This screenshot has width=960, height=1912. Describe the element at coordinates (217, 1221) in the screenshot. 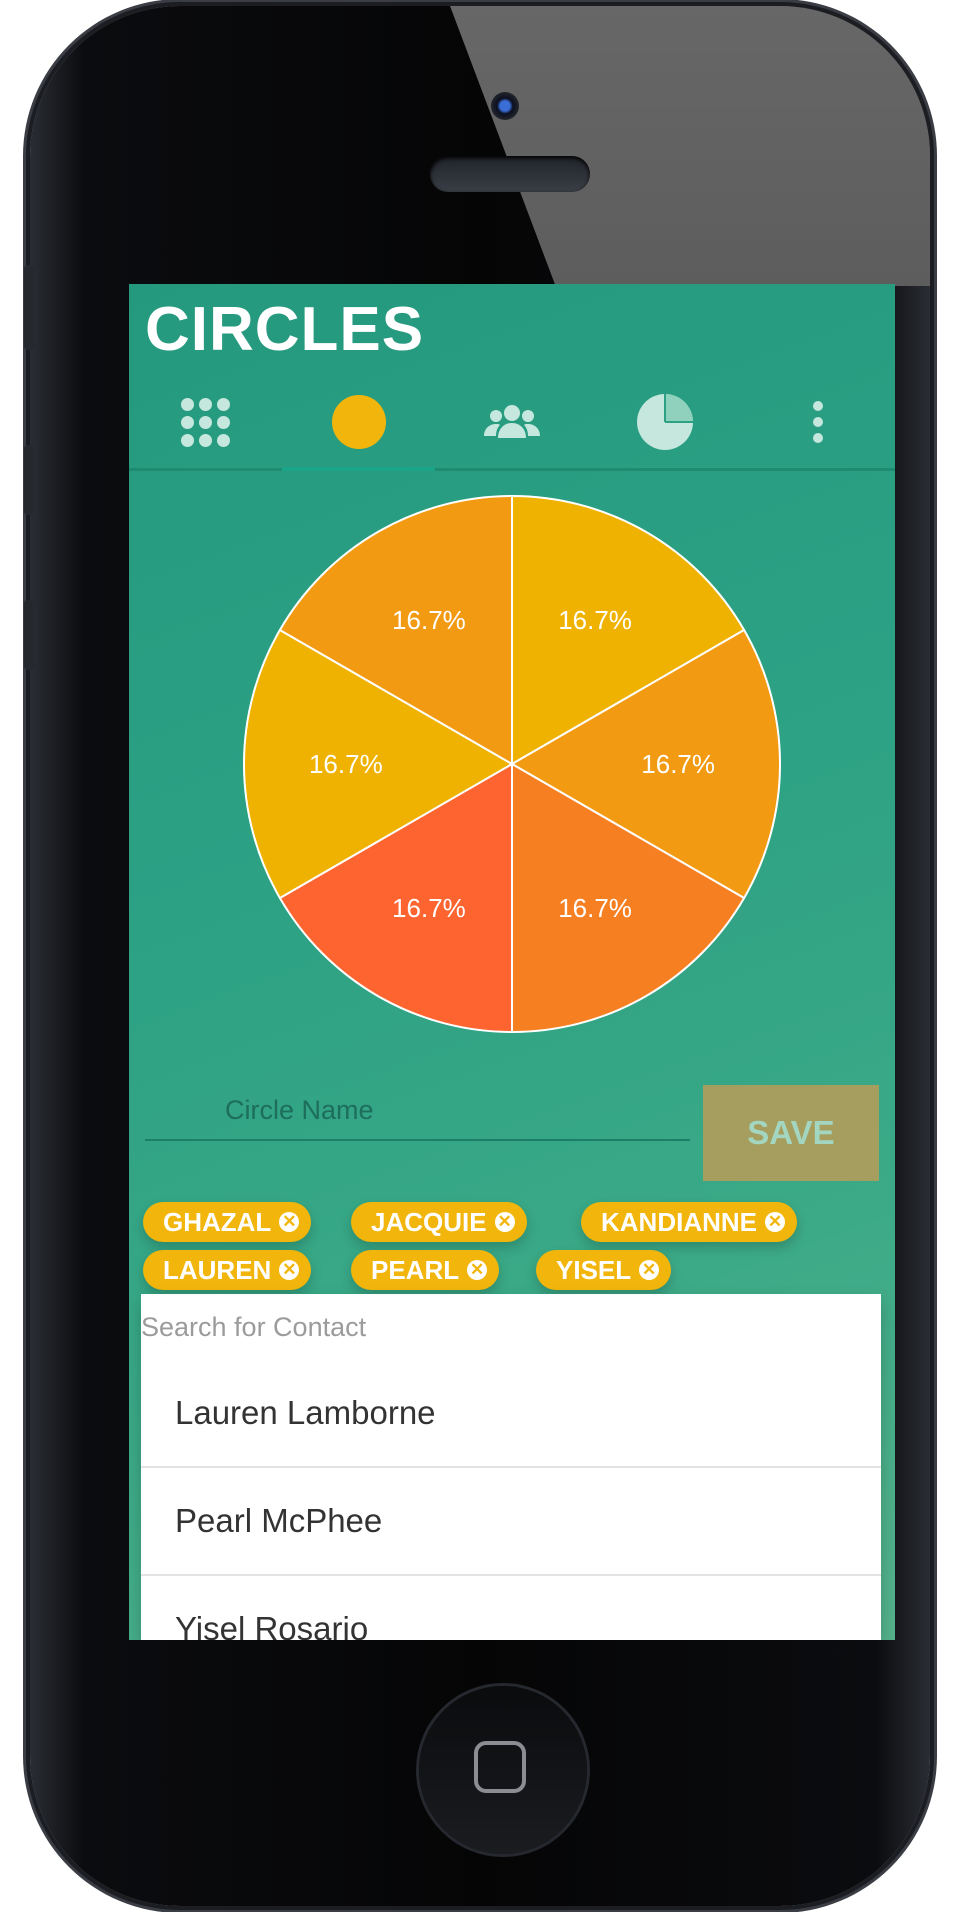

I see `chip-label: GHAZAL` at that location.